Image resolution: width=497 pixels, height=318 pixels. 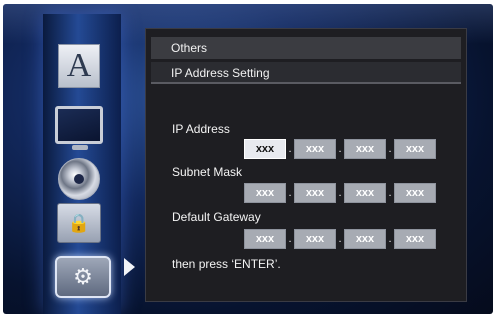 I want to click on selection-arrow-icon, so click(x=129, y=267).